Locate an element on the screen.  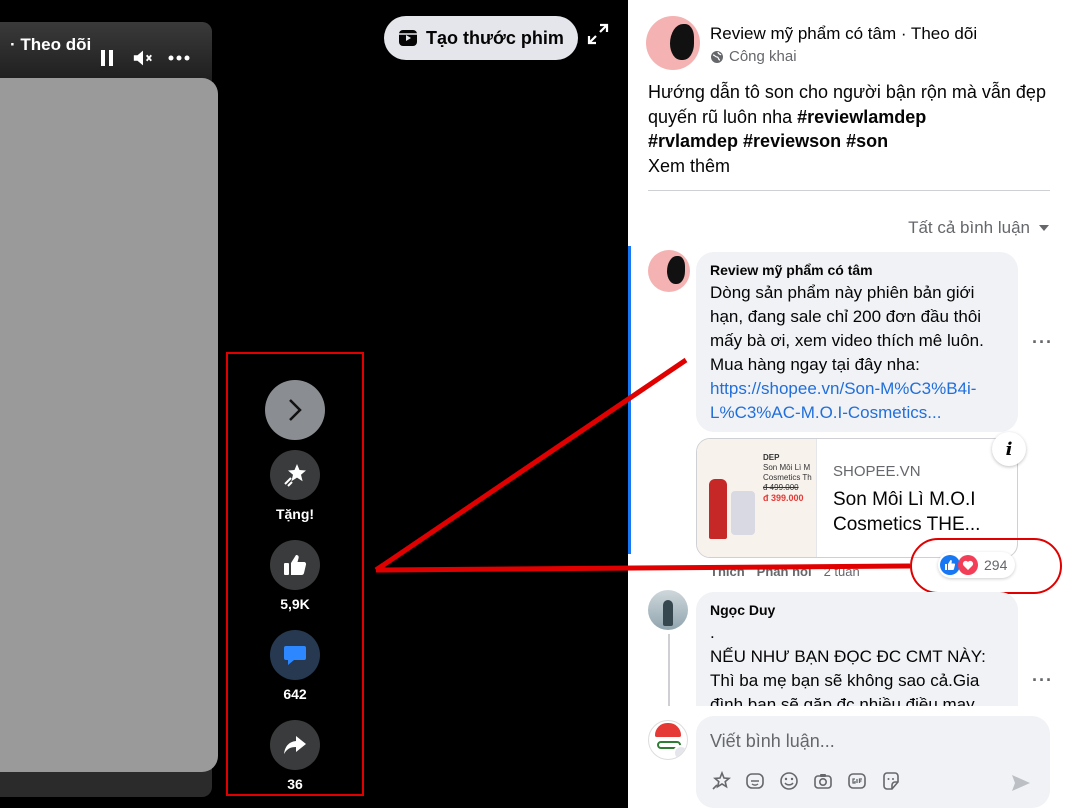
comment-author: Ngọc Duy is located at coordinates (857, 610).